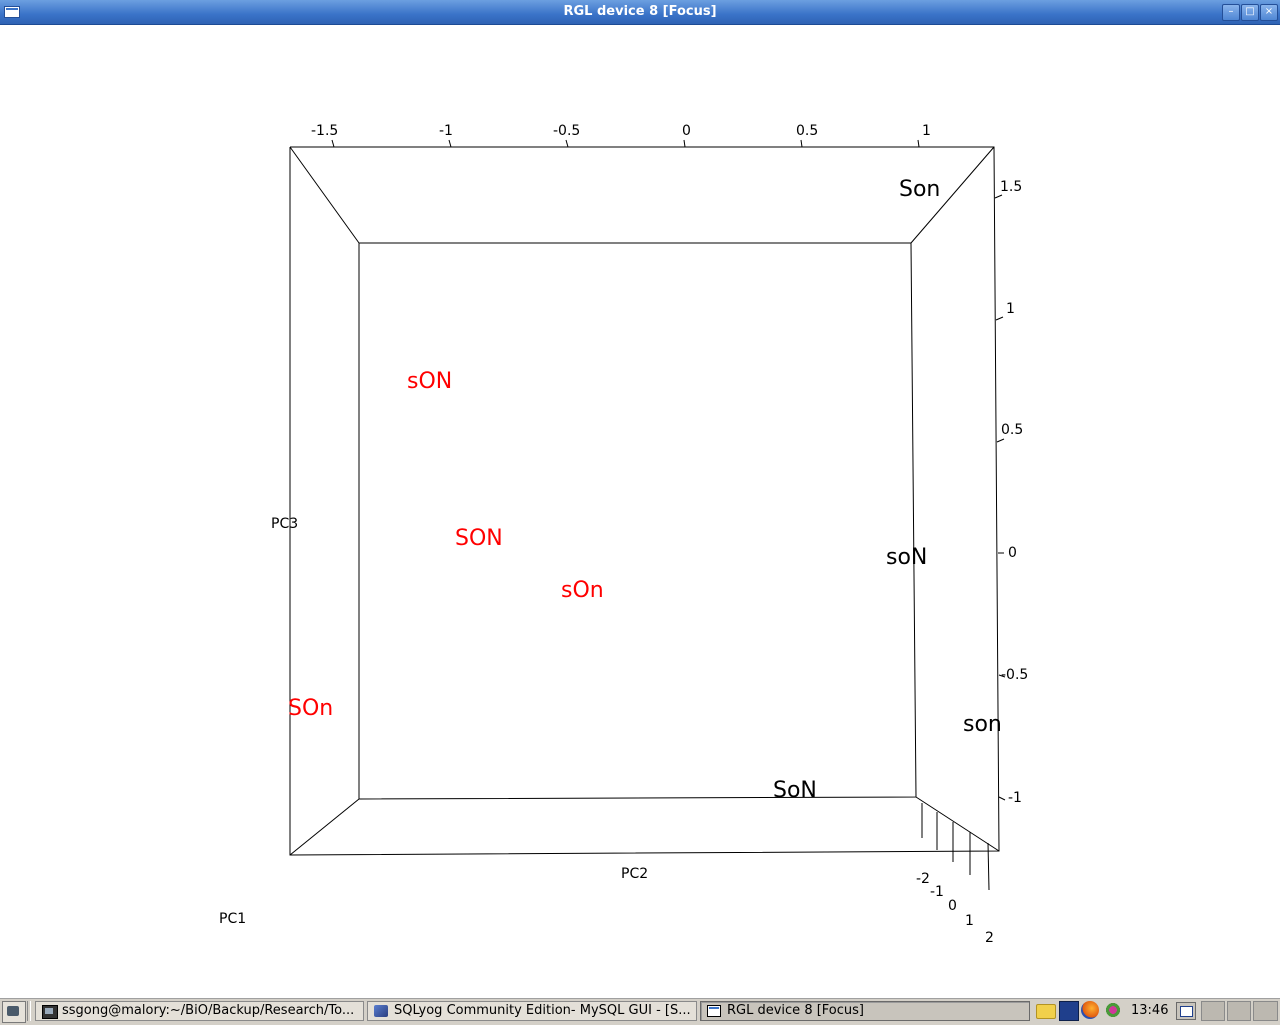 The image size is (1280, 1025). Describe the element at coordinates (29, 1011) in the screenshot. I see `taskbar-separator` at that location.